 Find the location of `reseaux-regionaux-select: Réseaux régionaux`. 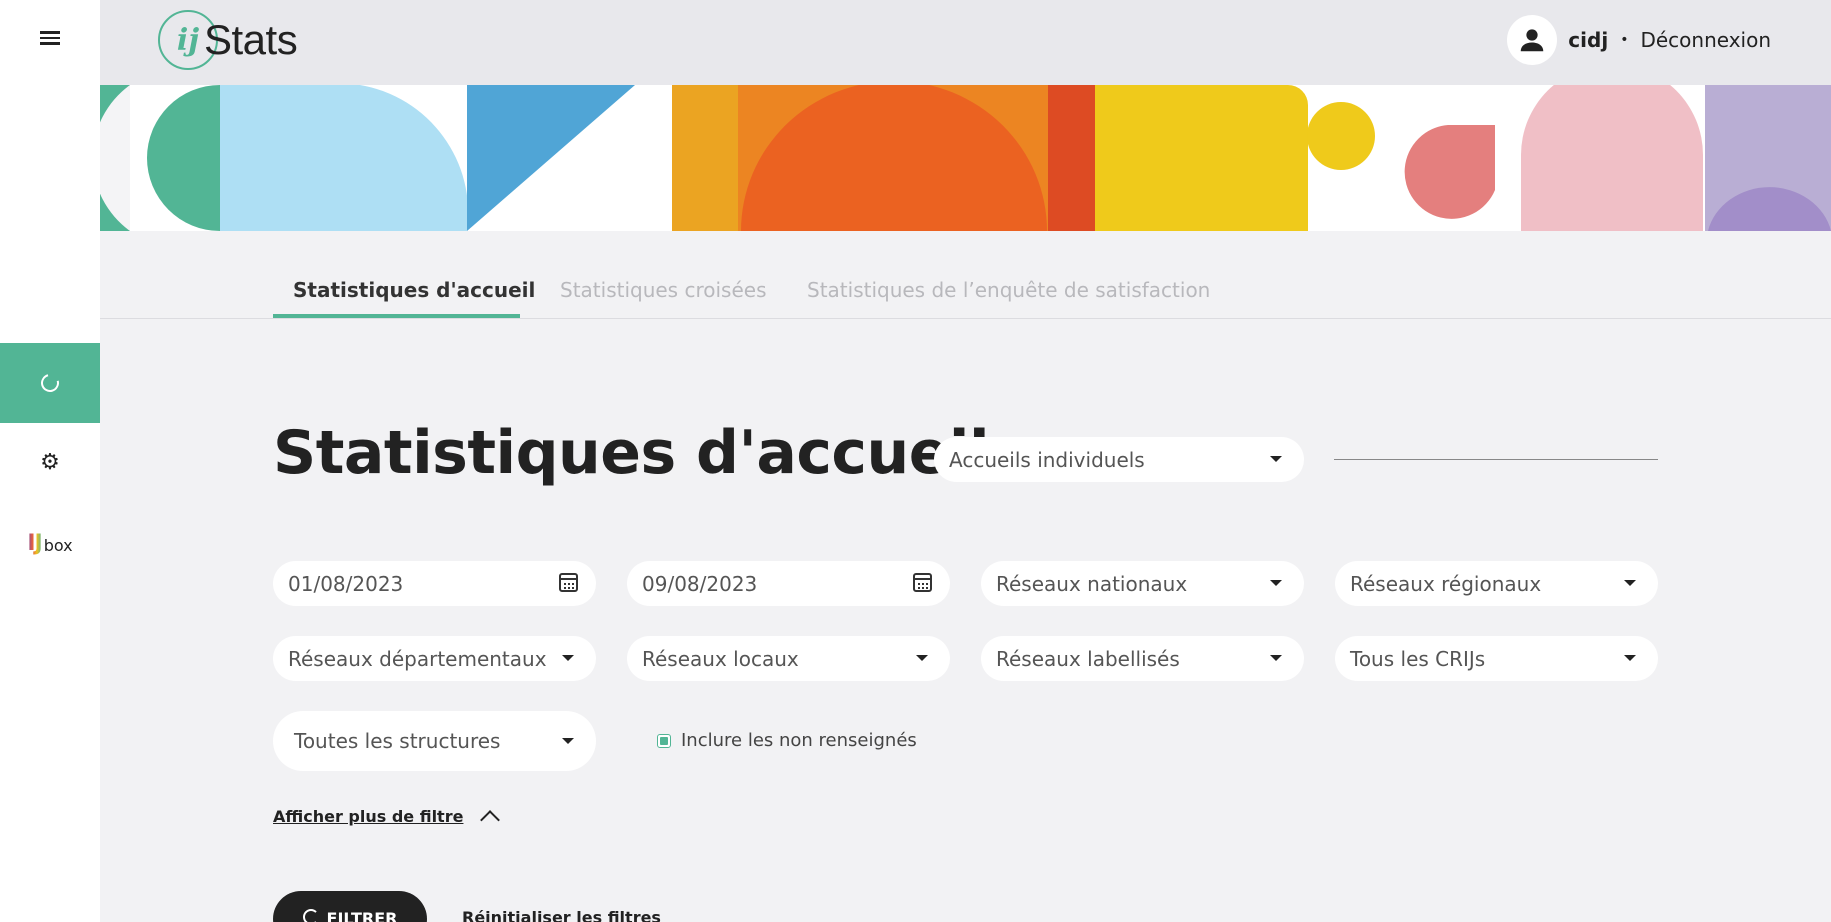

reseaux-regionaux-select: Réseaux régionaux is located at coordinates (1496, 583).